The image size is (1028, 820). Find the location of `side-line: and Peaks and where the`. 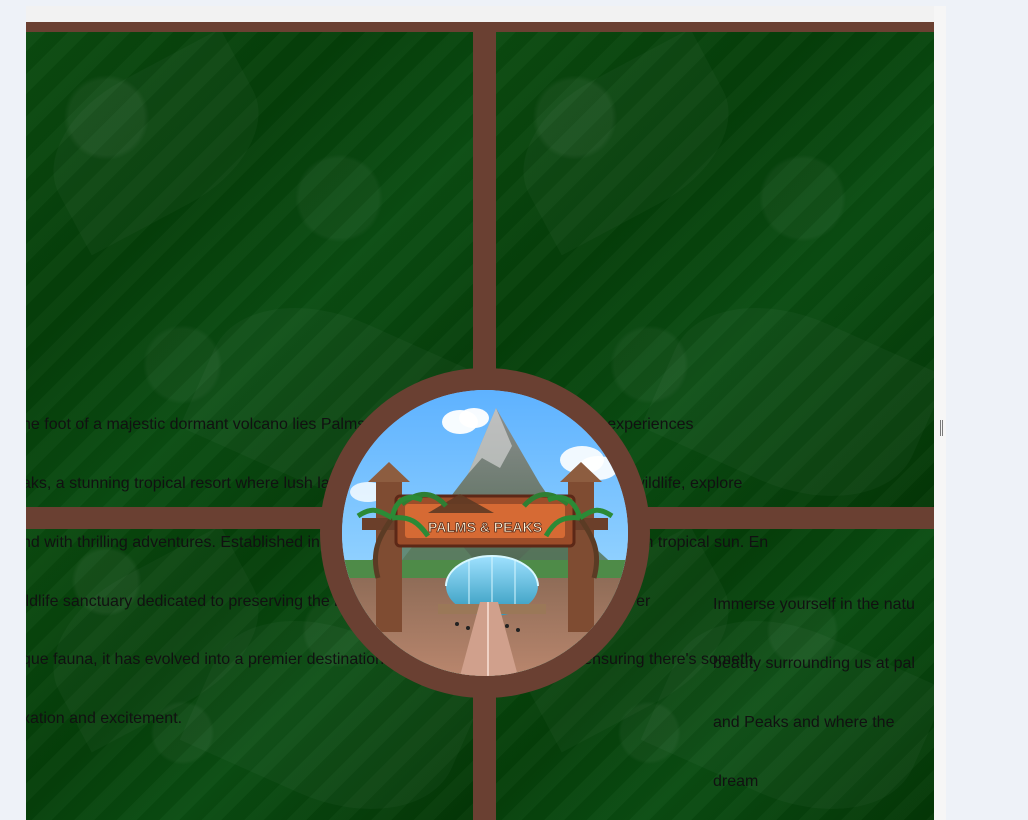

side-line: and Peaks and where the is located at coordinates (804, 722).